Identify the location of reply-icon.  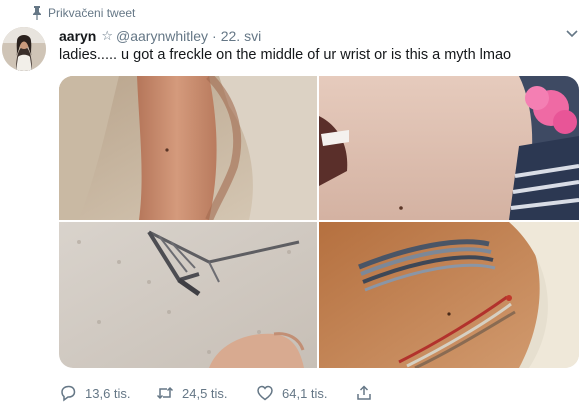
(68, 393).